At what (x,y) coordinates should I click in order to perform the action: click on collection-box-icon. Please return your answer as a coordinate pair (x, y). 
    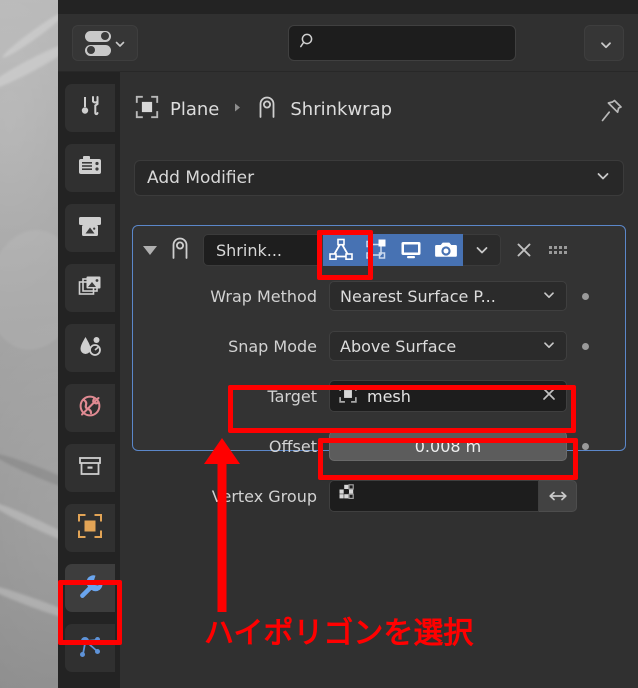
    Looking at the image, I should click on (90, 468).